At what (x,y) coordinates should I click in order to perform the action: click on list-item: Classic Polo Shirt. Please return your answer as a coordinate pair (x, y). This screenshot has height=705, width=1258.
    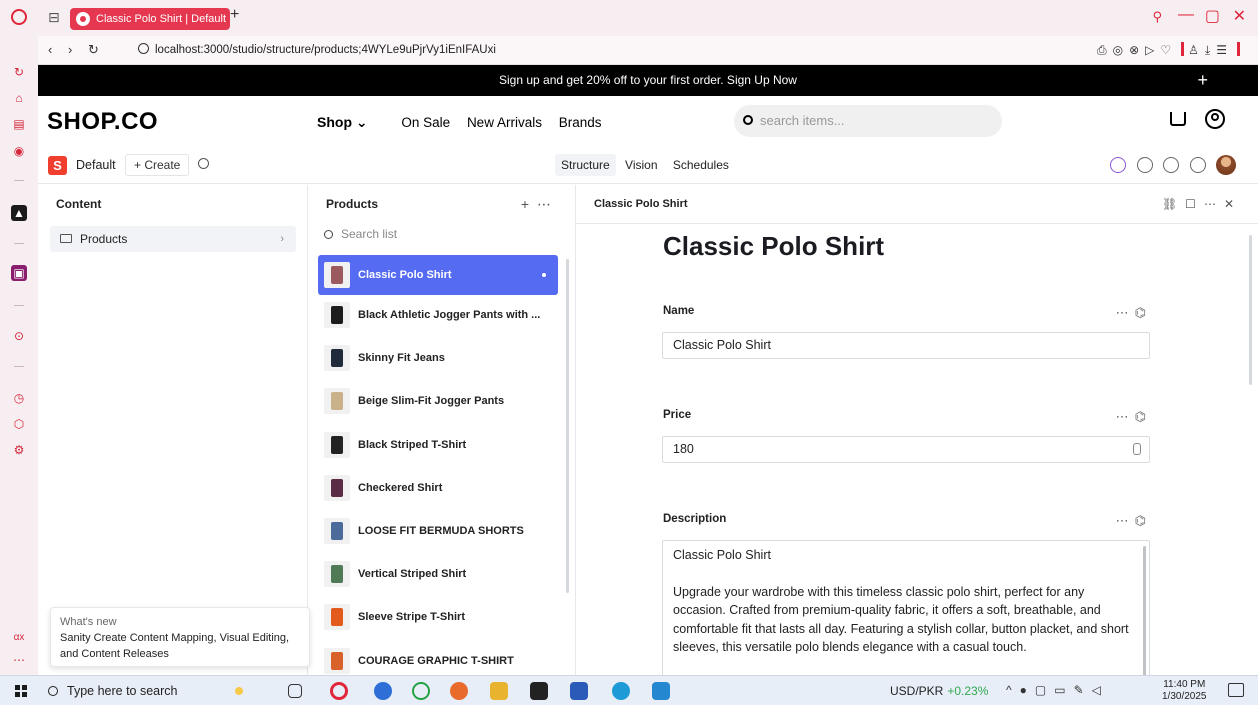
    Looking at the image, I should click on (438, 275).